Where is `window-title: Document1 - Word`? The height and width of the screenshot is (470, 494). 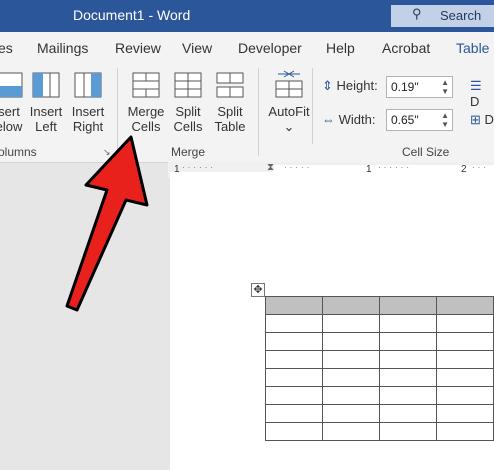 window-title: Document1 - Word is located at coordinates (132, 15).